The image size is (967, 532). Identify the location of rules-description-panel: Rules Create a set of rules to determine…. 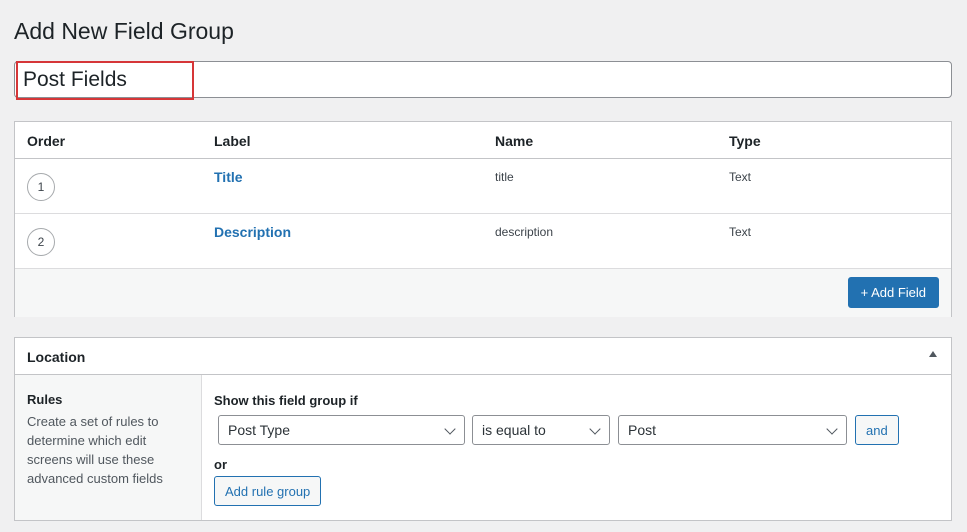
(108, 447).